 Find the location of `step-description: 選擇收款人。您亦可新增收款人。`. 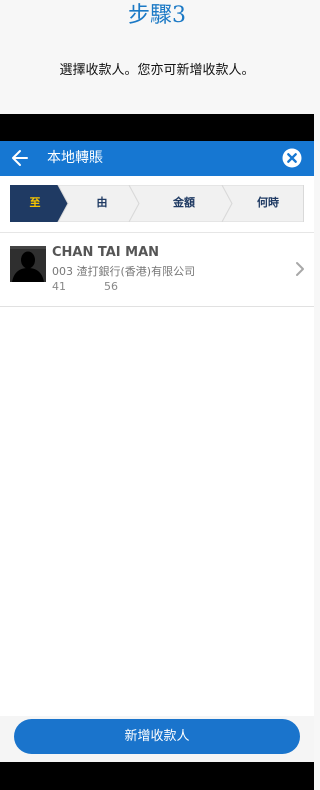

step-description: 選擇收款人。您亦可新增收款人。 is located at coordinates (157, 70).